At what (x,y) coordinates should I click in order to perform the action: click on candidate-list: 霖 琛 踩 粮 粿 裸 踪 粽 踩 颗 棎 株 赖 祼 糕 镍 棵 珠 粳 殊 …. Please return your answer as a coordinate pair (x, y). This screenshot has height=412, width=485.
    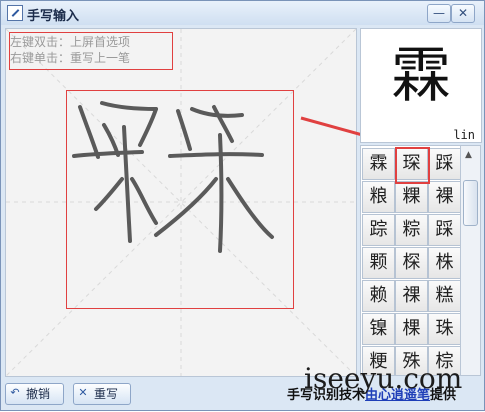
    Looking at the image, I should click on (410, 260).